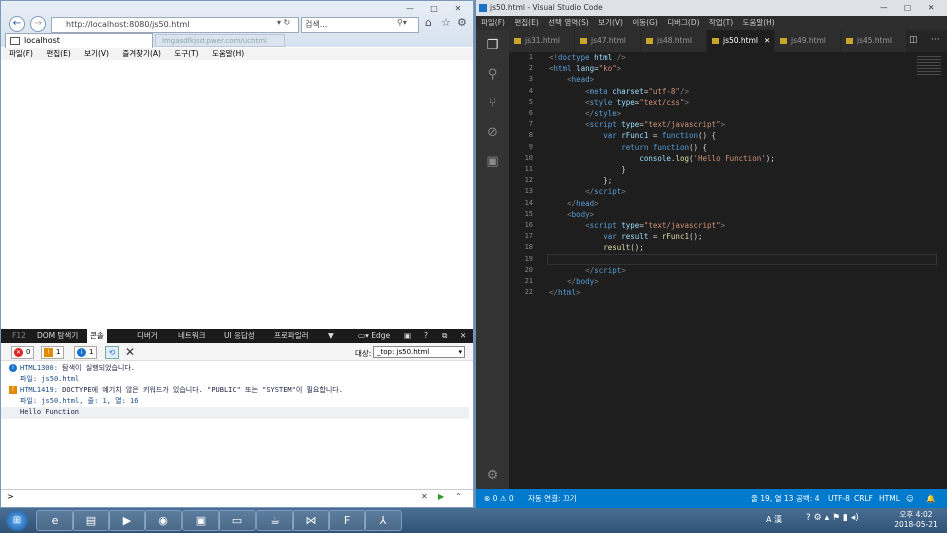  Describe the element at coordinates (141, 53) in the screenshot. I see `menu-favorites: 즐겨찾기(A)` at that location.